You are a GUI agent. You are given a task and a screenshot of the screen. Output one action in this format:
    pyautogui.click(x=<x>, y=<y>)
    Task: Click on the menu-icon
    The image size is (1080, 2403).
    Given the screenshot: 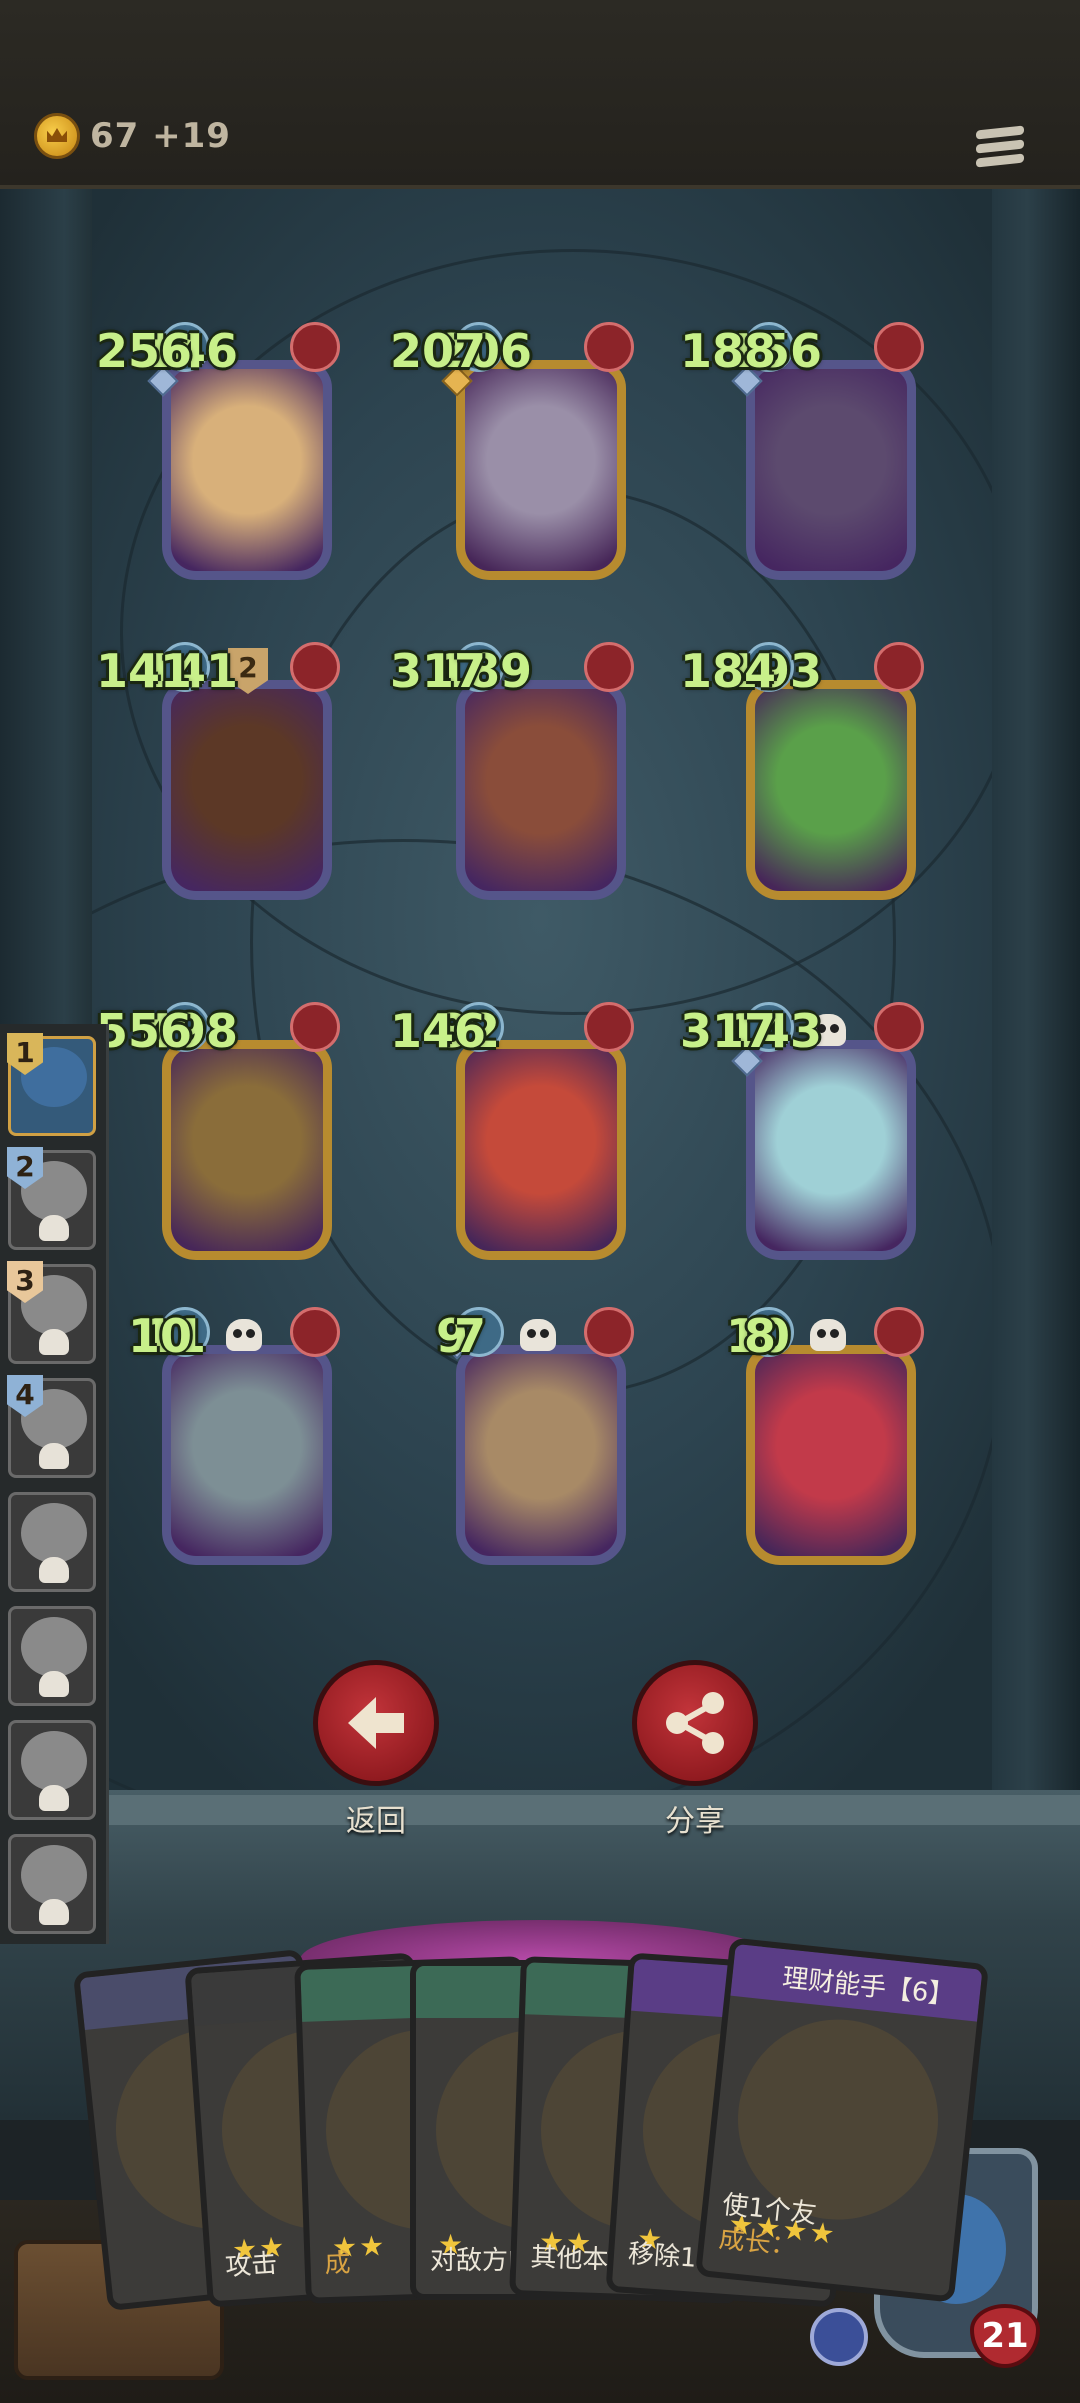 What is the action you would take?
    pyautogui.click(x=1000, y=149)
    